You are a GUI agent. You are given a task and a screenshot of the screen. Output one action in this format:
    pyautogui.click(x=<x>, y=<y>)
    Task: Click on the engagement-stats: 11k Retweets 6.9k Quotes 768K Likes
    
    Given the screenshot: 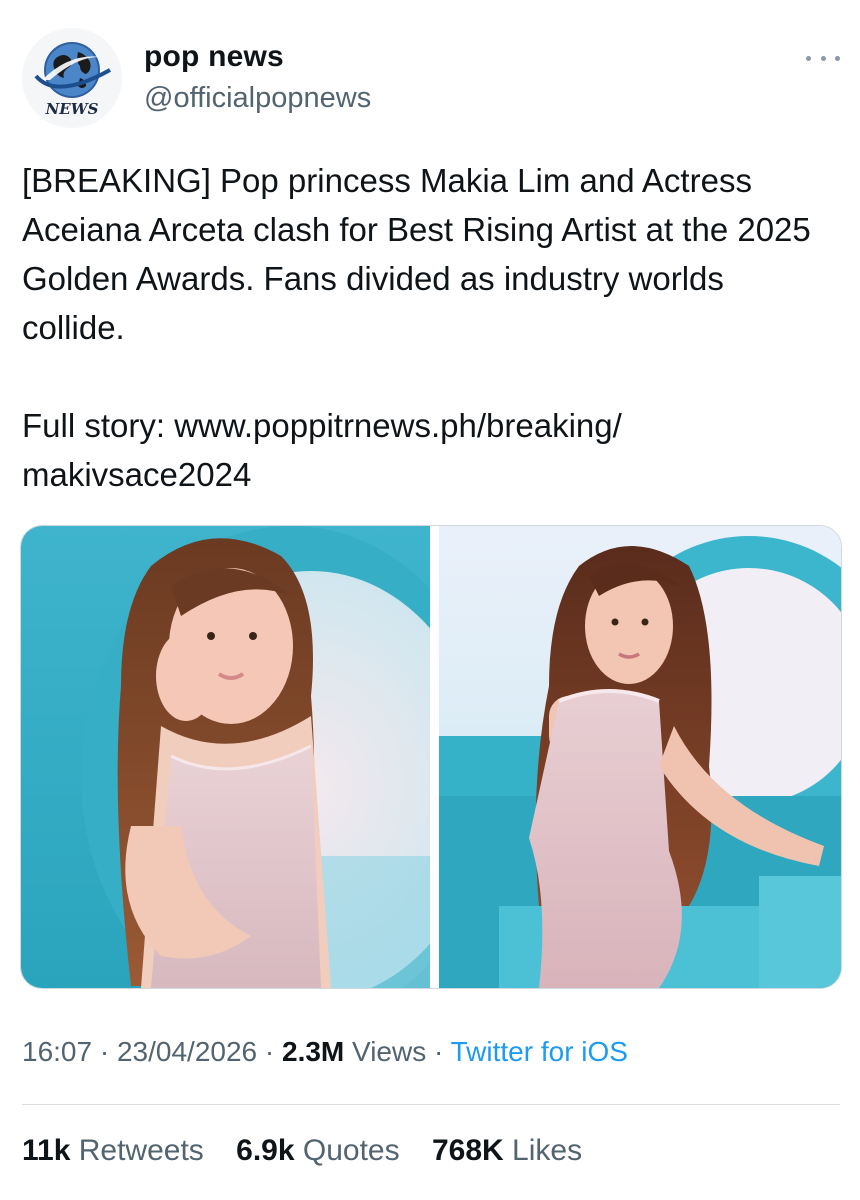 What is the action you would take?
    pyautogui.click(x=314, y=1151)
    